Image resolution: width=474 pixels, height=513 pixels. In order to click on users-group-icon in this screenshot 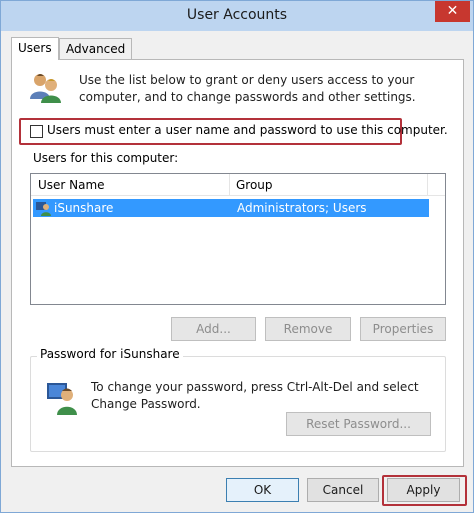, I will do `click(45, 88)`.